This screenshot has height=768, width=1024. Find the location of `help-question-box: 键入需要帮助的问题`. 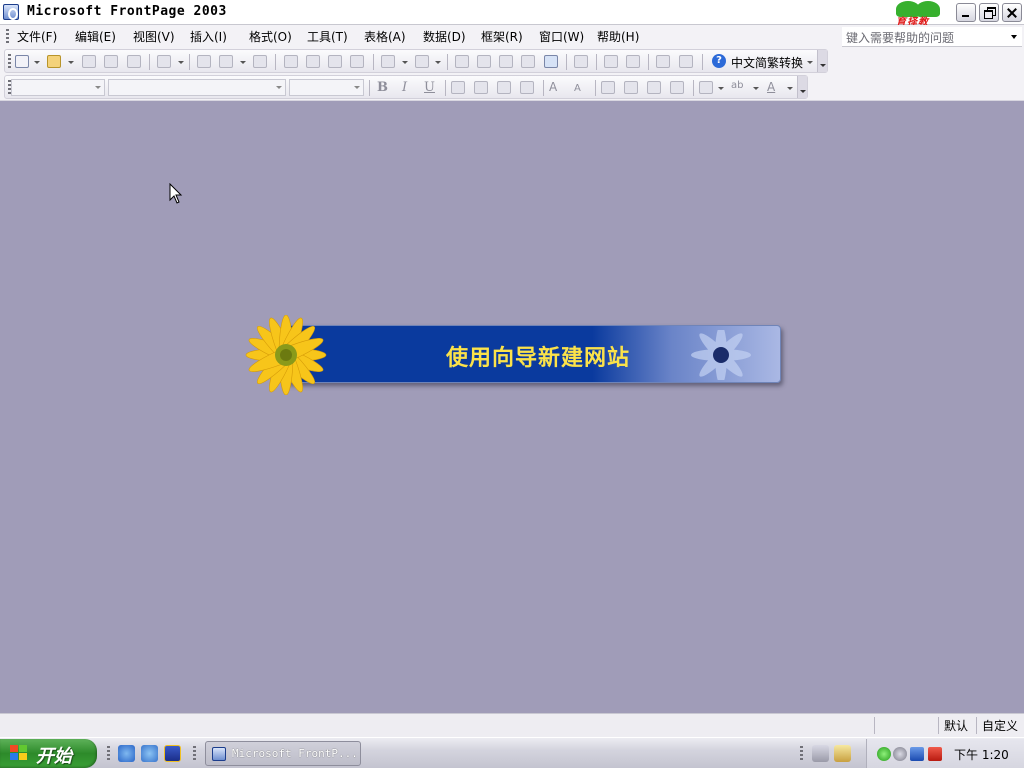

help-question-box: 键入需要帮助的问题 is located at coordinates (932, 37).